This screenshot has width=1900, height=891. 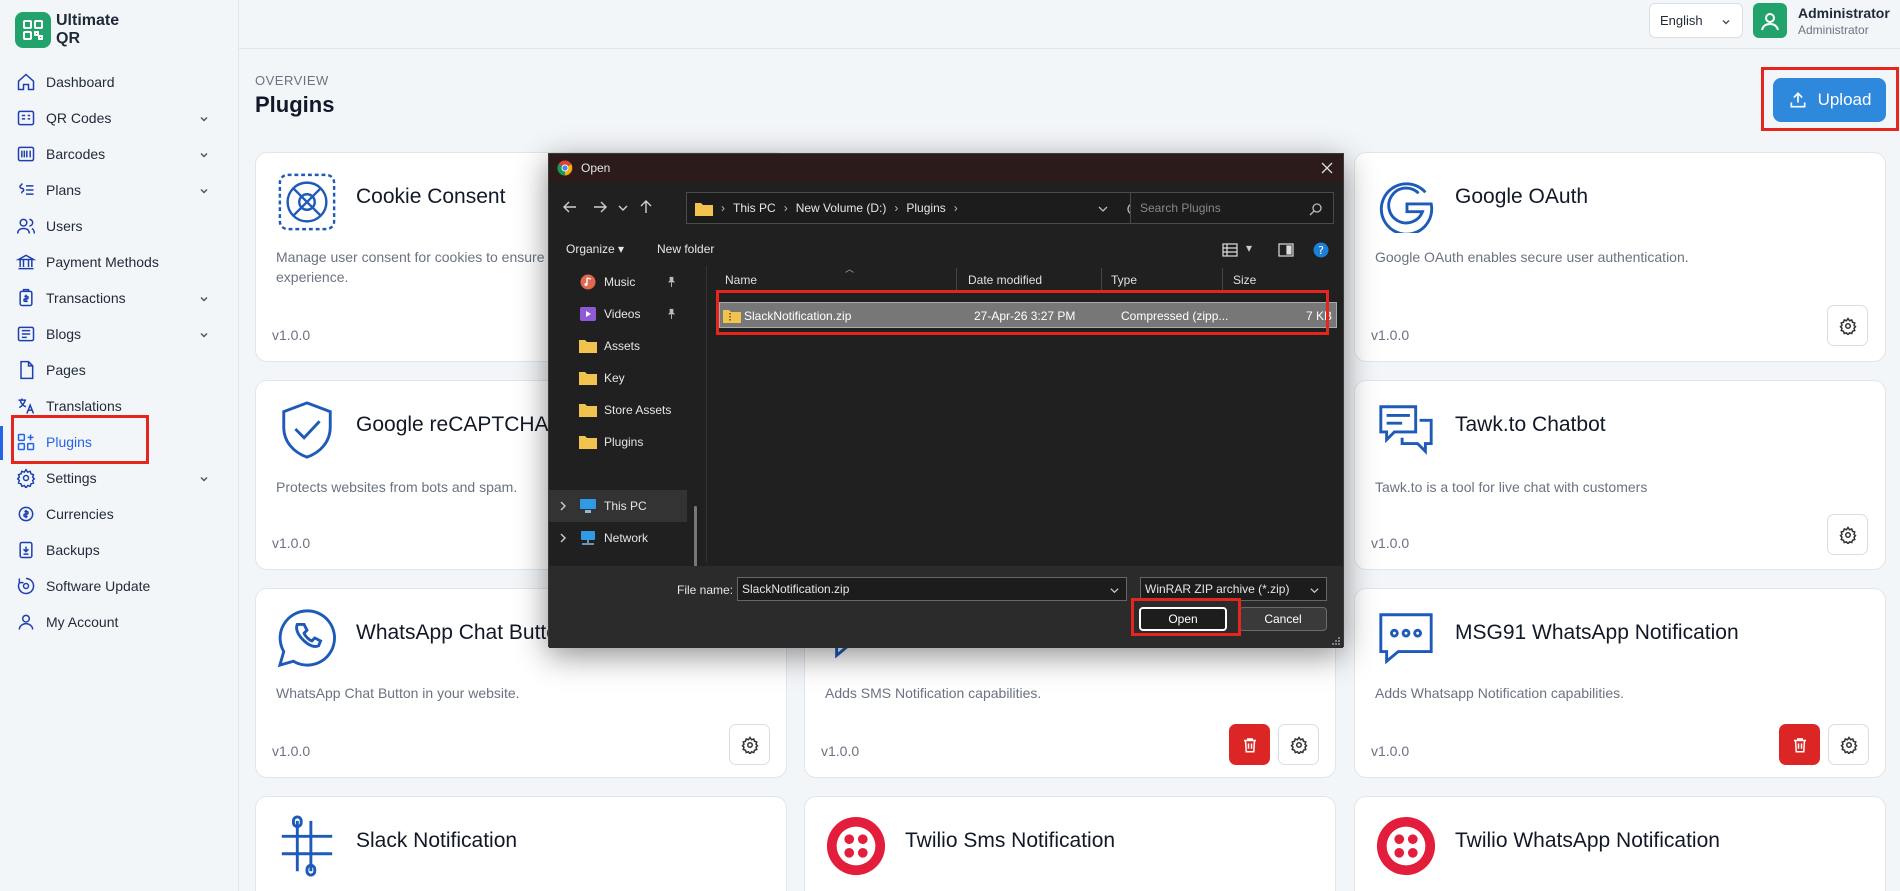 What do you see at coordinates (1163, 280) in the screenshot?
I see `column-type: Type` at bounding box center [1163, 280].